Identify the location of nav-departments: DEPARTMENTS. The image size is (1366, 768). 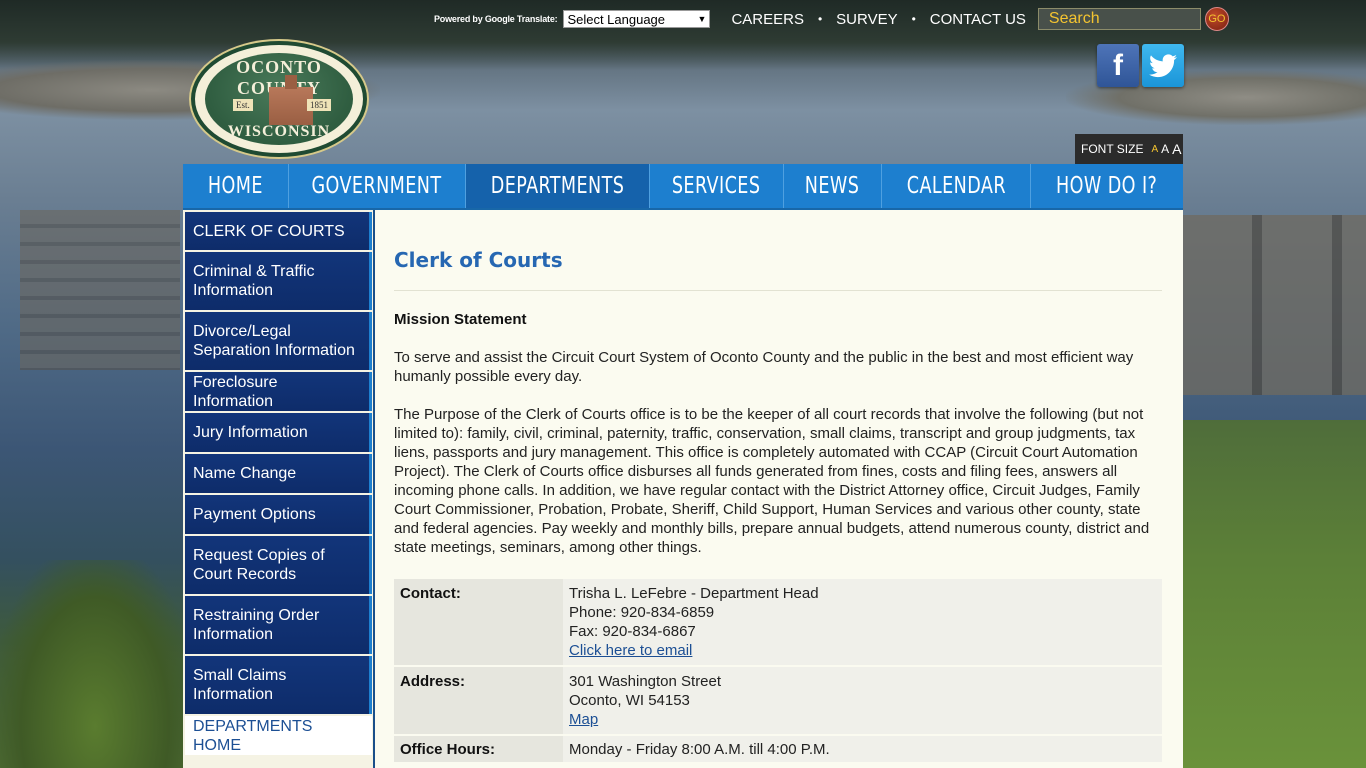
(558, 186).